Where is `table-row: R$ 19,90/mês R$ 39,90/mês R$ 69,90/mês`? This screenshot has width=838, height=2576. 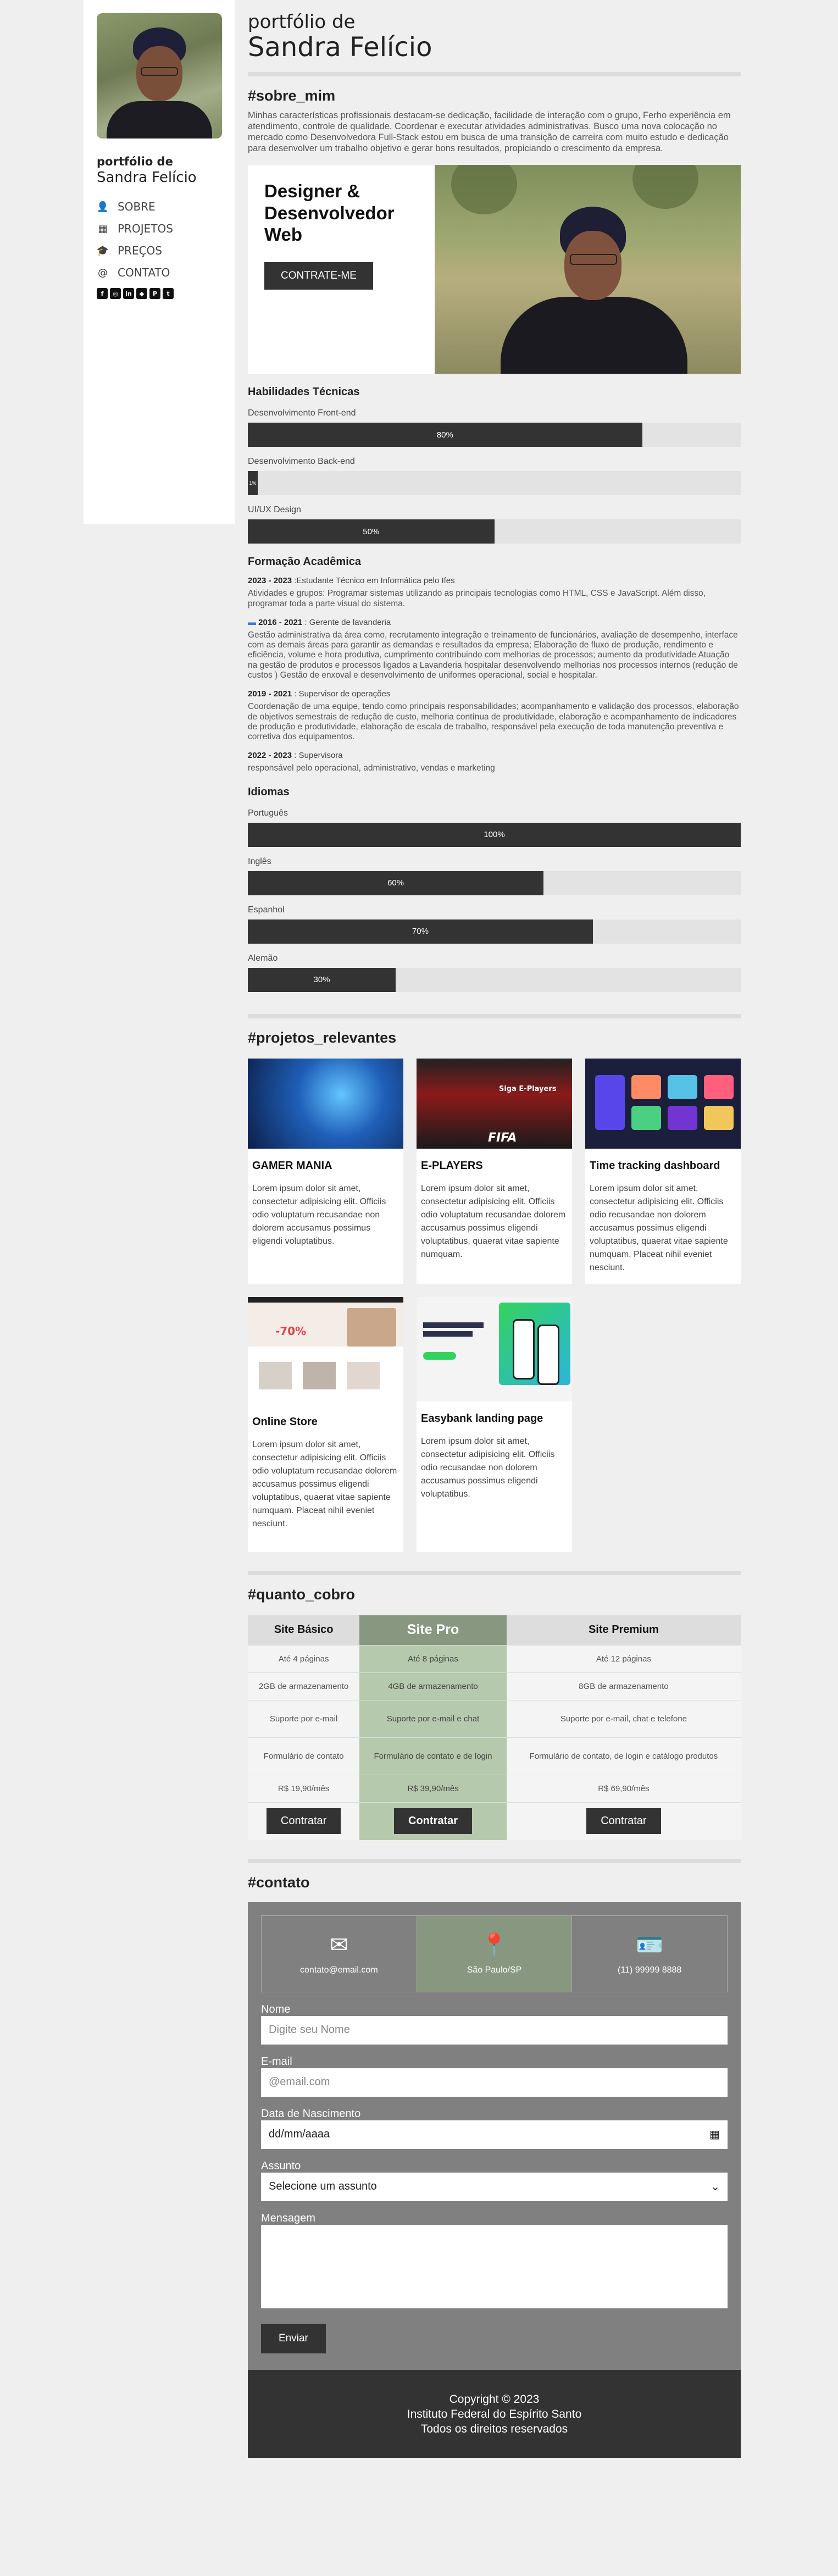 table-row: R$ 19,90/mês R$ 39,90/mês R$ 69,90/mês is located at coordinates (494, 1789).